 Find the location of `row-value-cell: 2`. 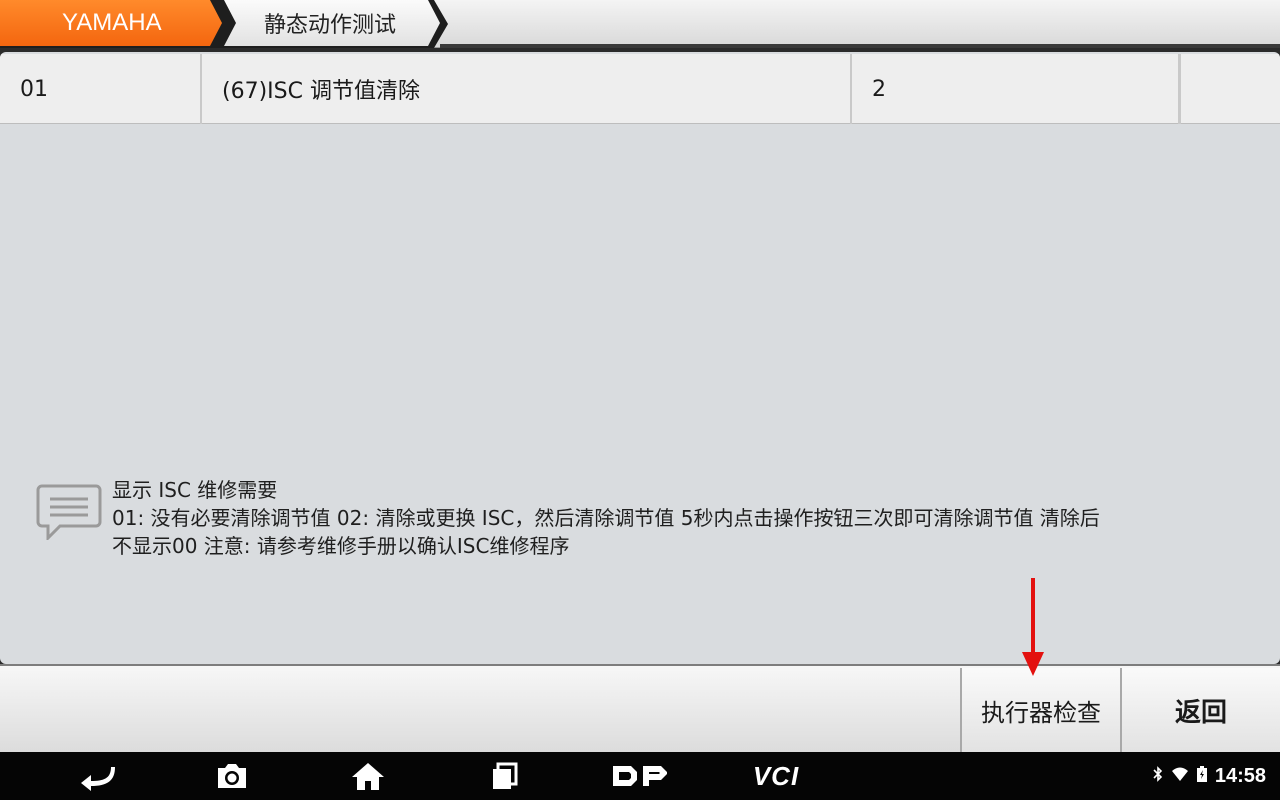

row-value-cell: 2 is located at coordinates (1016, 89).